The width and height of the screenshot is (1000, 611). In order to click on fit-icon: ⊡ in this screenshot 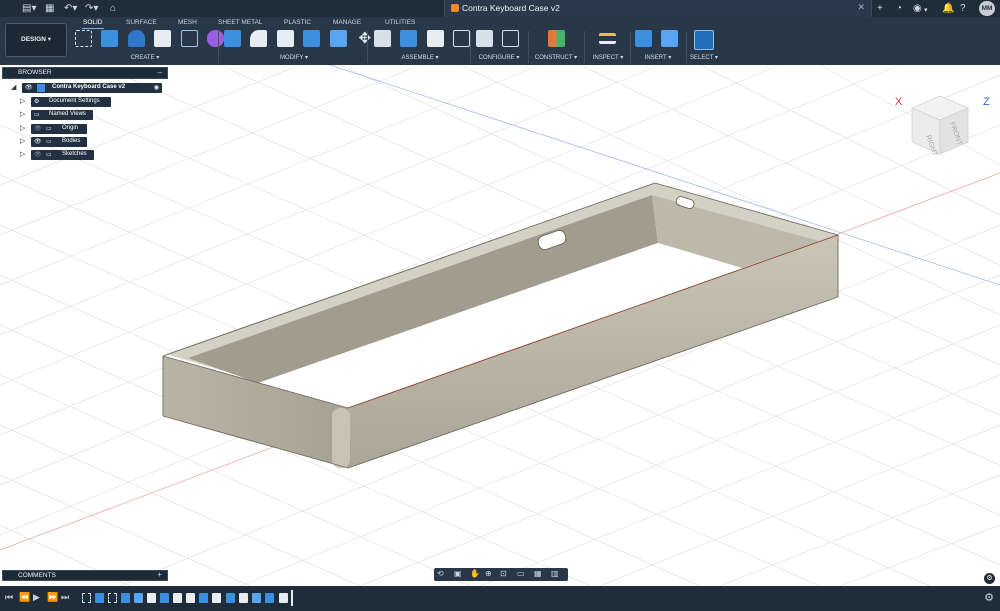, I will do `click(503, 573)`.